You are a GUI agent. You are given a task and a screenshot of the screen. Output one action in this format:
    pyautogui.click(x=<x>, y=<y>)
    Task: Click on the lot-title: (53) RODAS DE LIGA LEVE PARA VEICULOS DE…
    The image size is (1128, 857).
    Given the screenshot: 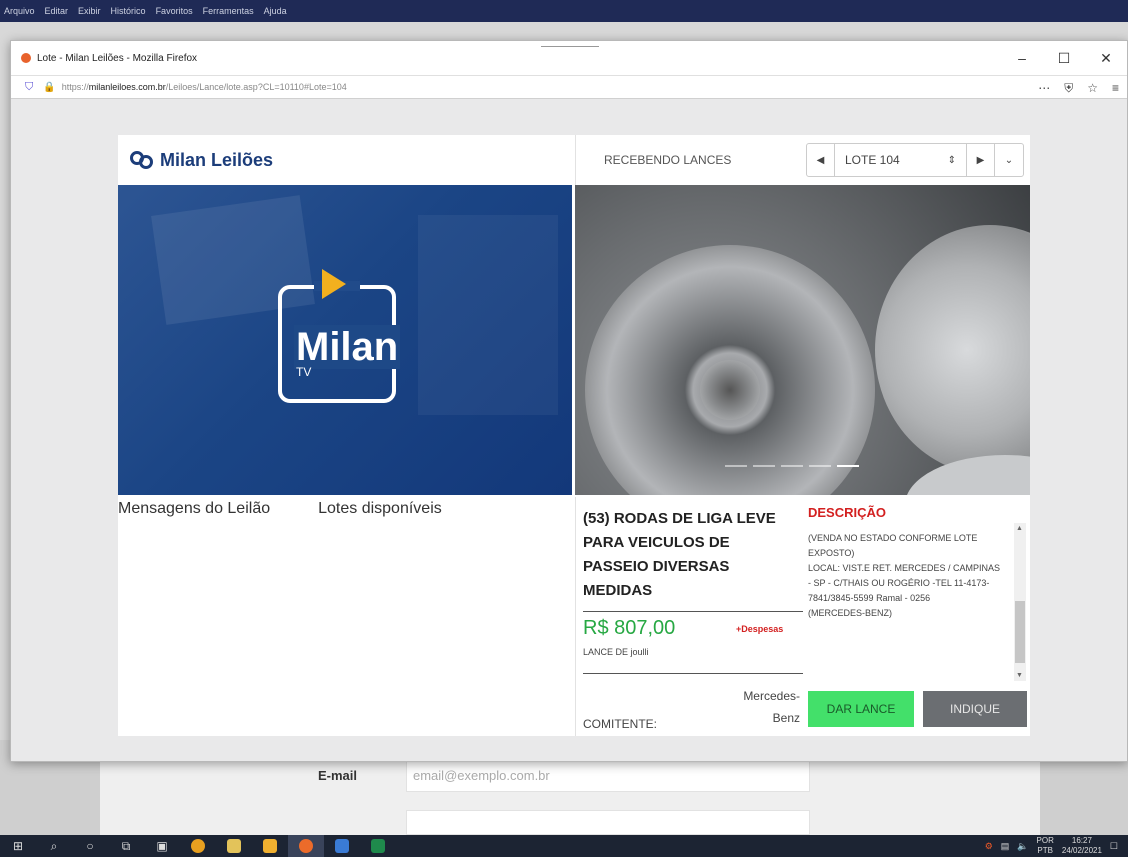 What is the action you would take?
    pyautogui.click(x=679, y=554)
    